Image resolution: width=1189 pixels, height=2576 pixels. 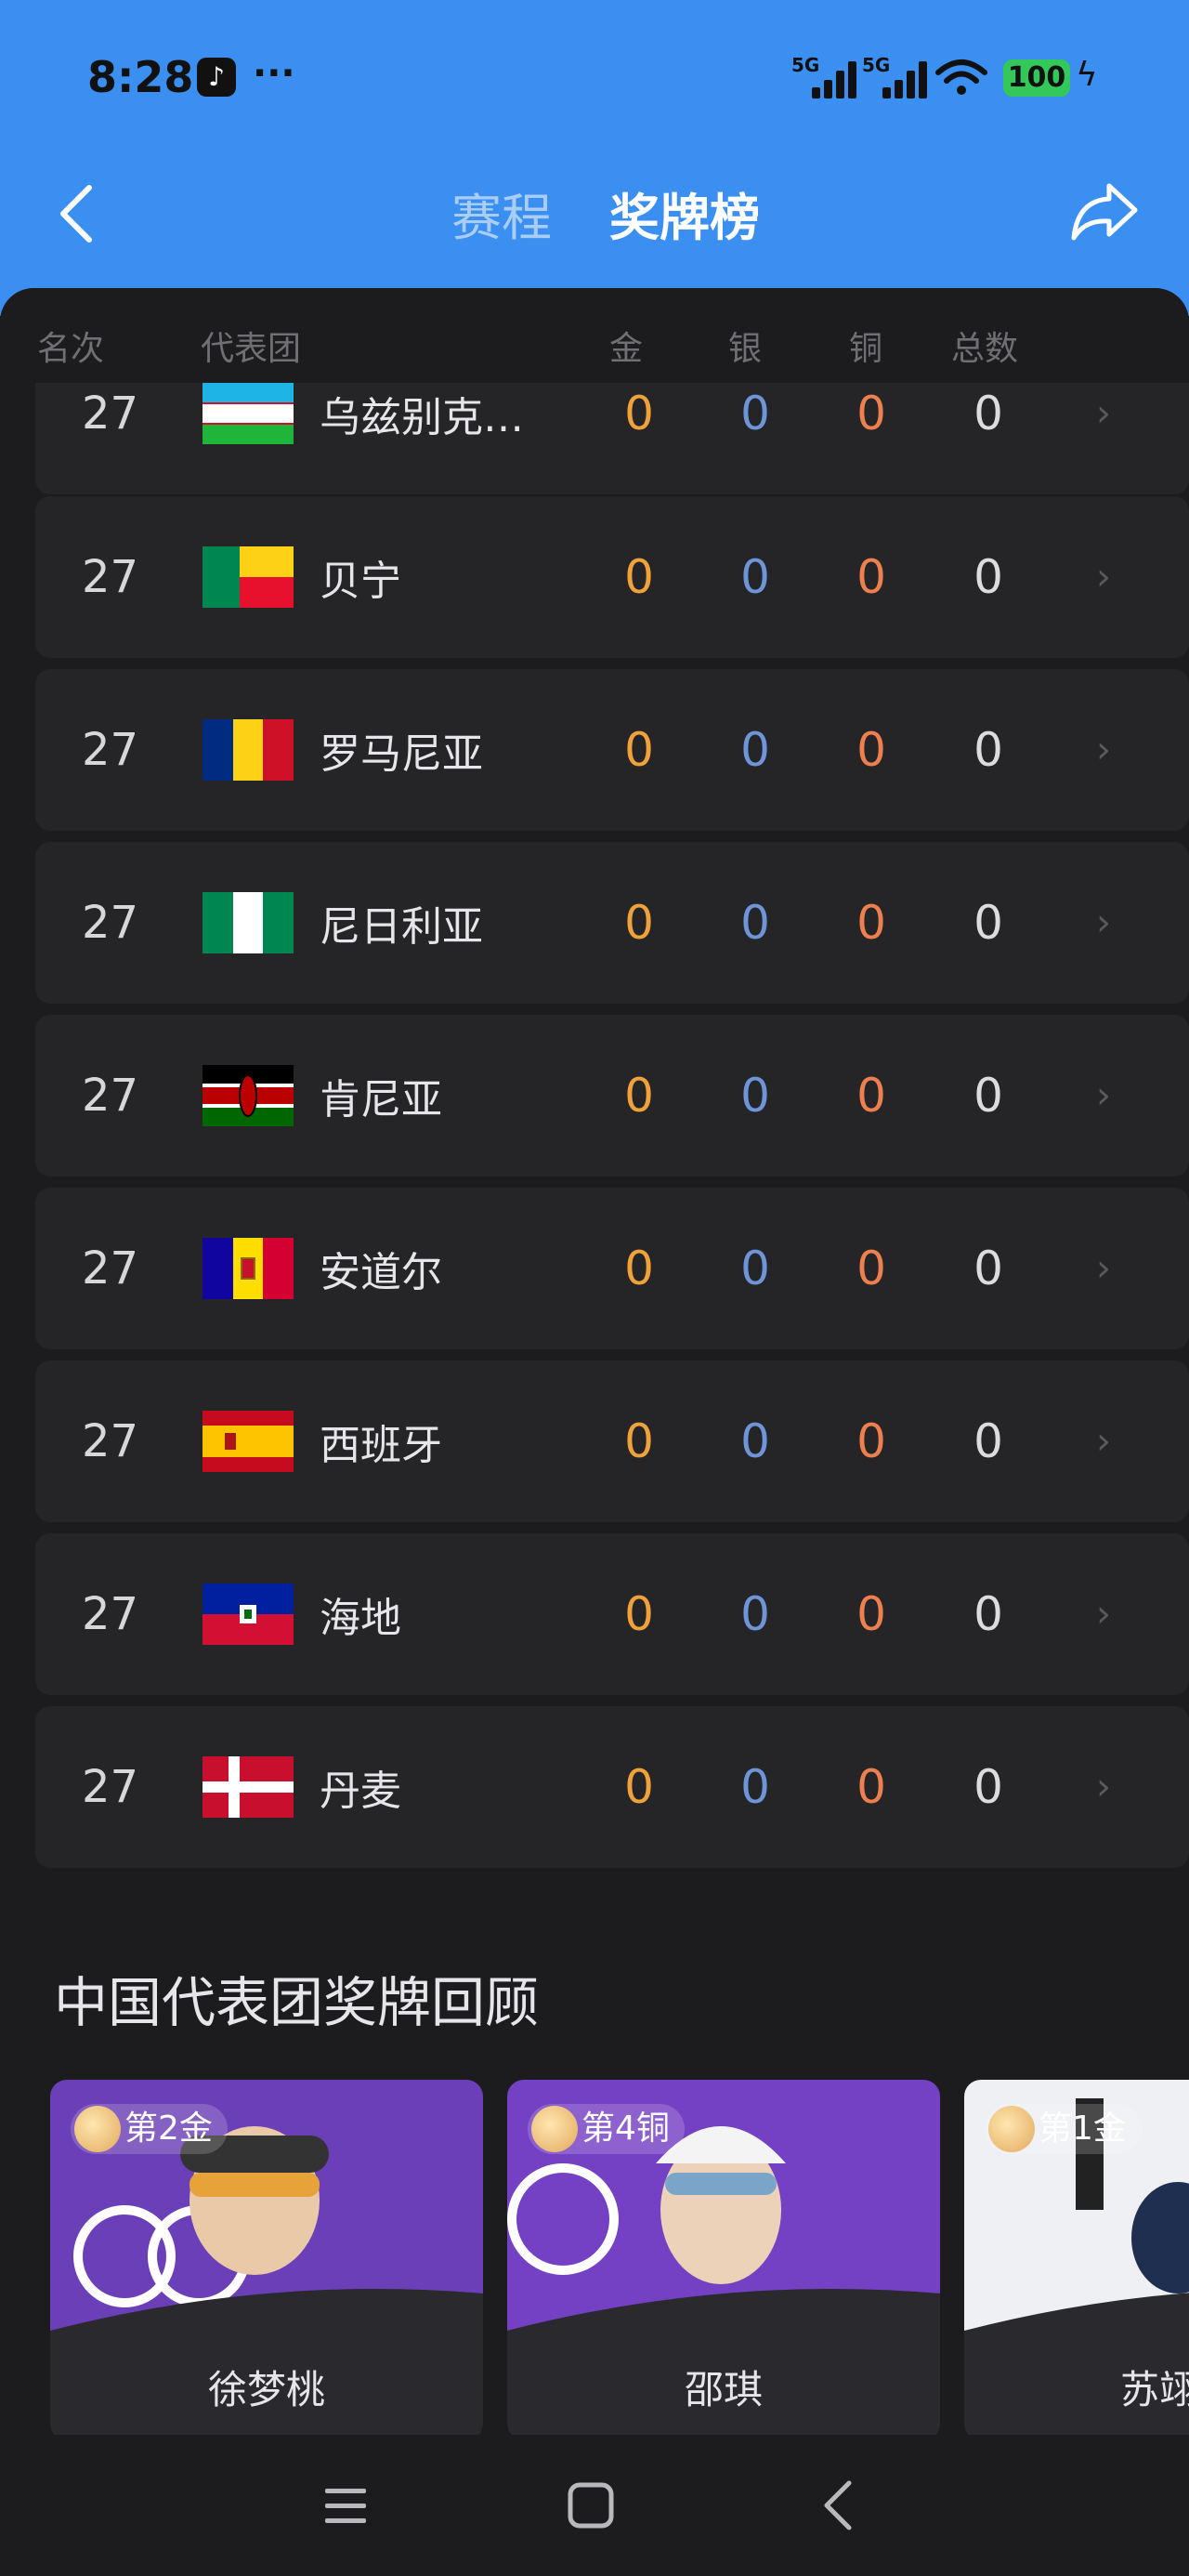 I want to click on flag-benin-icon, so click(x=249, y=577).